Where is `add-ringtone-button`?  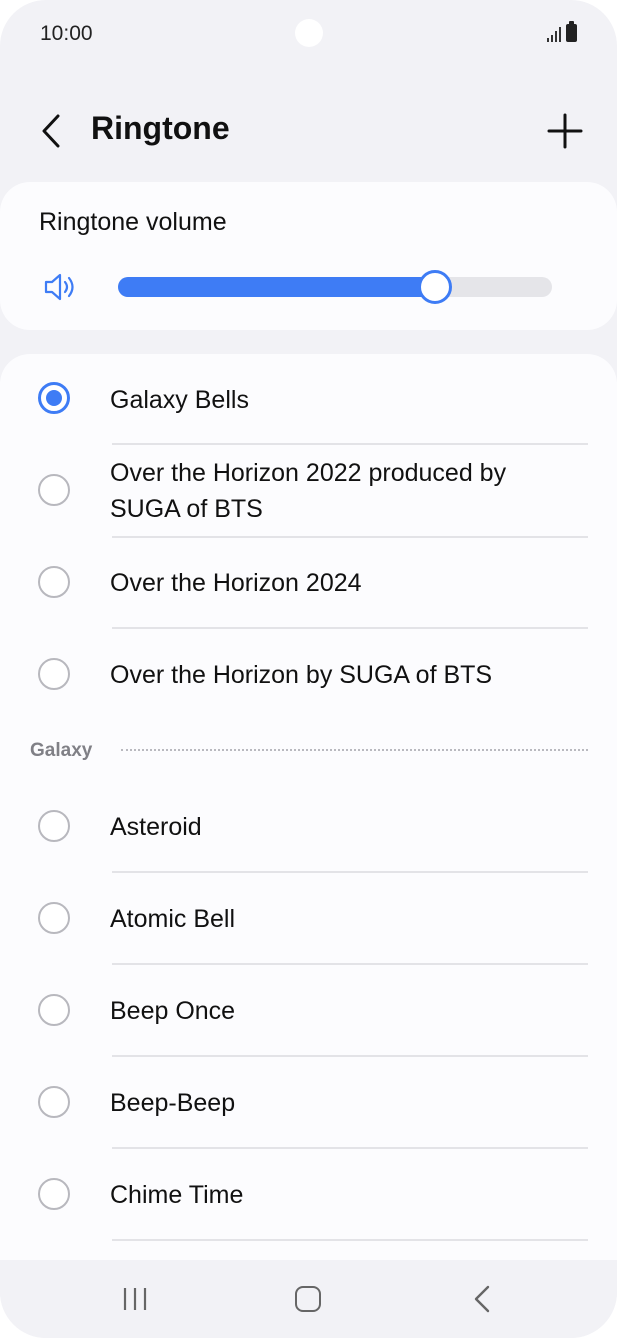
add-ringtone-button is located at coordinates (565, 131).